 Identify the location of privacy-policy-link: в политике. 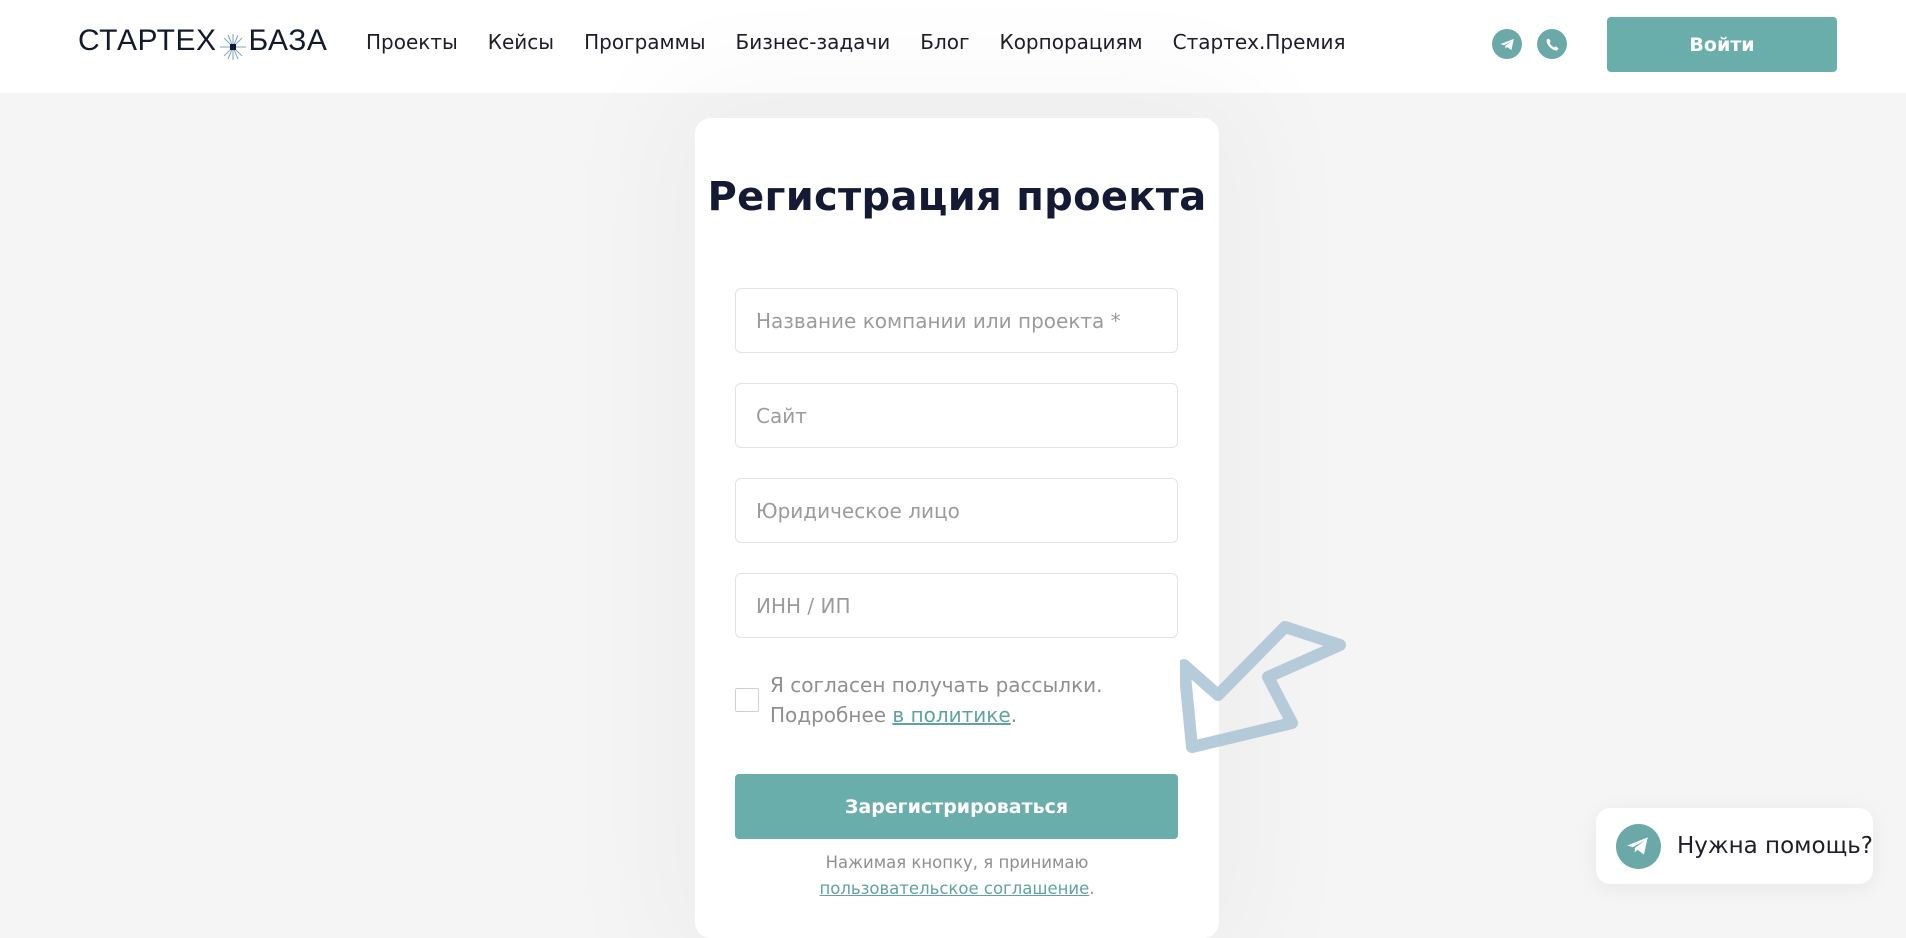
(951, 715).